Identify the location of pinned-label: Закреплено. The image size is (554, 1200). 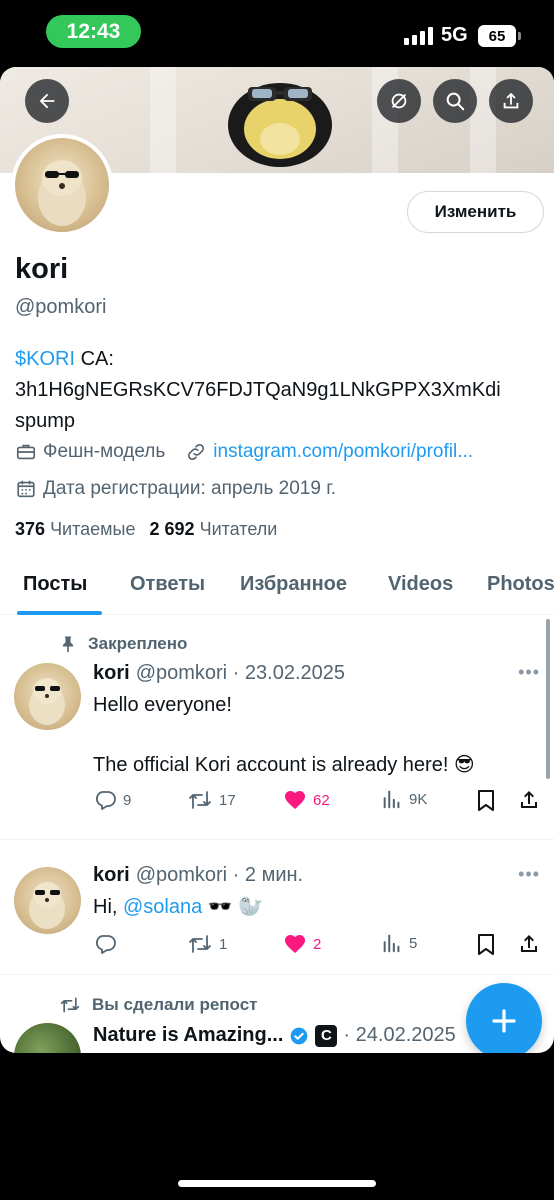
(122, 644).